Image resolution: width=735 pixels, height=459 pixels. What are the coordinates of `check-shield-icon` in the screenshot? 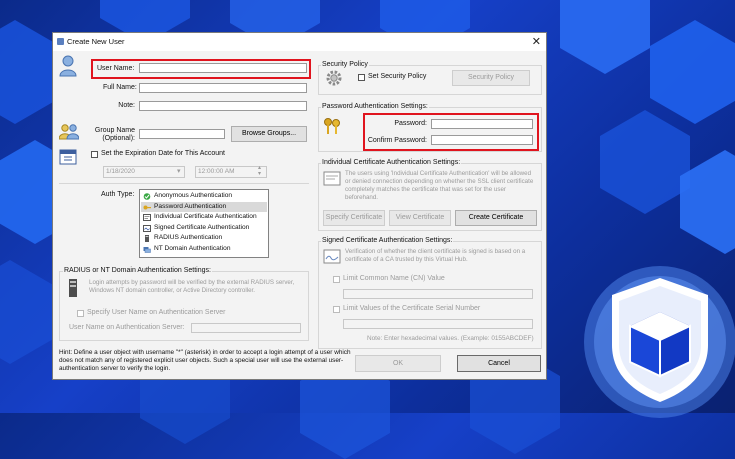 It's located at (147, 196).